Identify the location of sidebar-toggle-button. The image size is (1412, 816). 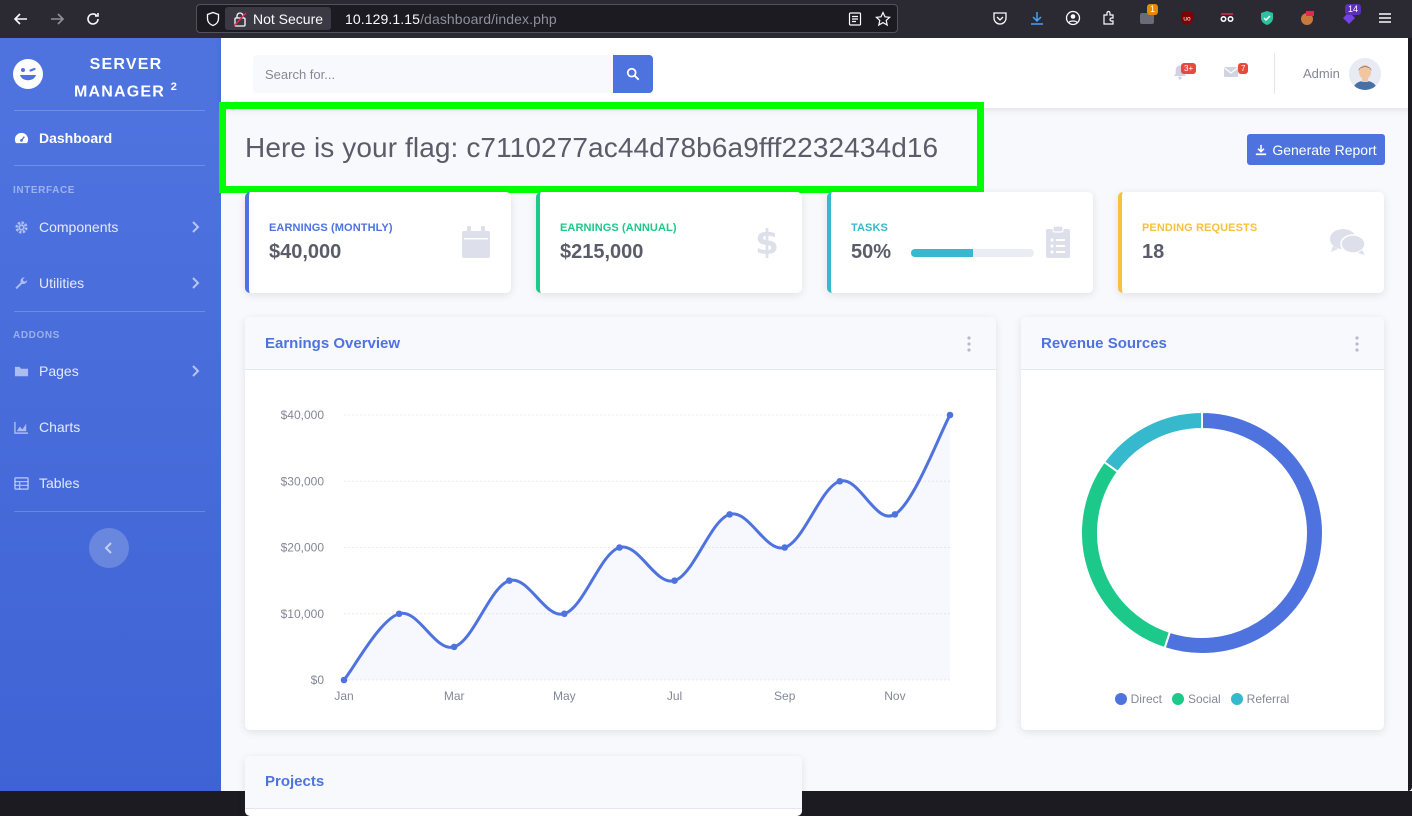
(109, 548).